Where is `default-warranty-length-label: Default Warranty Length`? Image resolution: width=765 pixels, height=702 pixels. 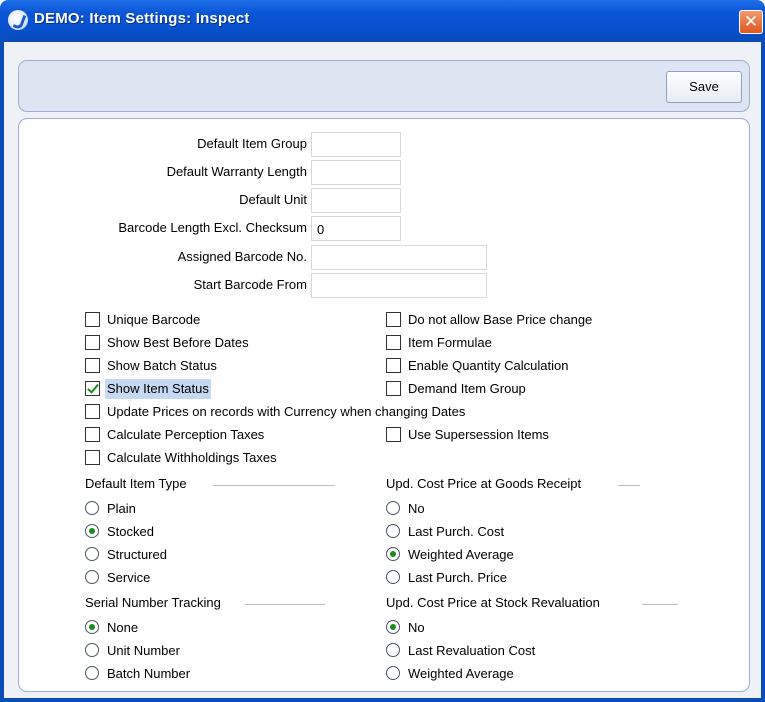 default-warranty-length-label: Default Warranty Length is located at coordinates (236, 171).